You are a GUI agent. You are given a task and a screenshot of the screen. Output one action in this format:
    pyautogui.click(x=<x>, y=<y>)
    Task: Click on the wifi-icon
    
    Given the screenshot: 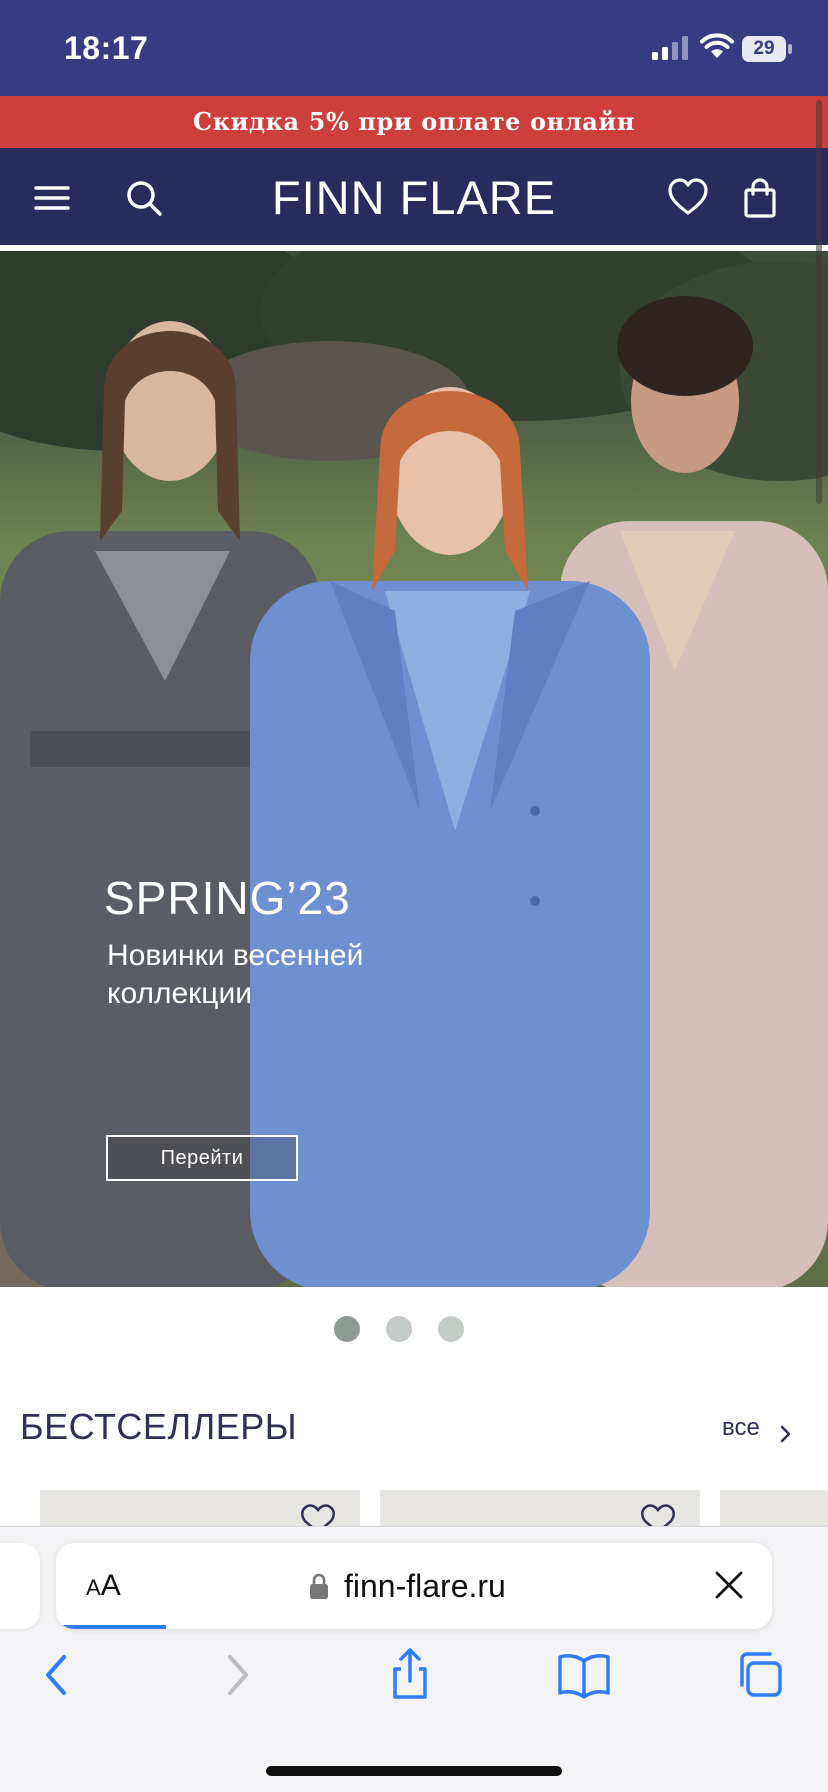 What is the action you would take?
    pyautogui.click(x=717, y=45)
    